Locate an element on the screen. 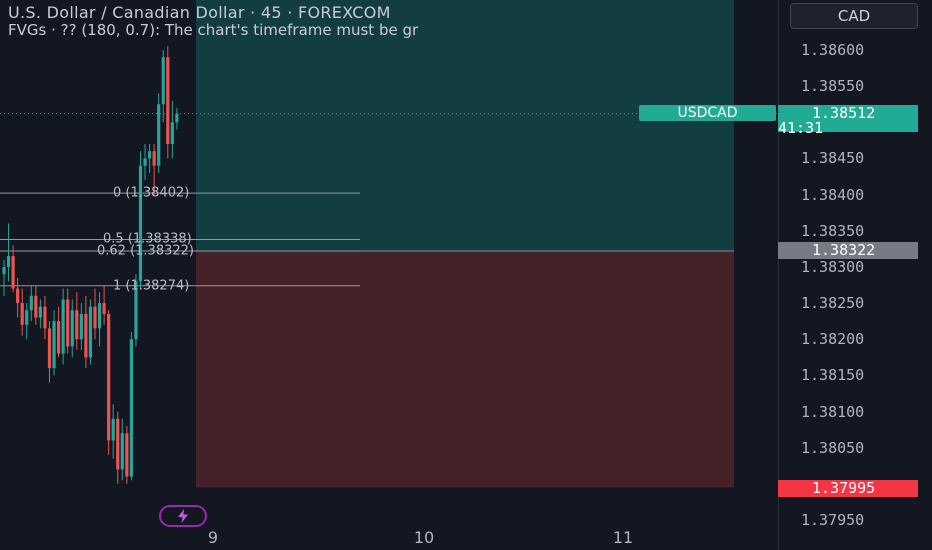 This screenshot has height=550, width=932. price-tick: 1.38300 is located at coordinates (833, 266).